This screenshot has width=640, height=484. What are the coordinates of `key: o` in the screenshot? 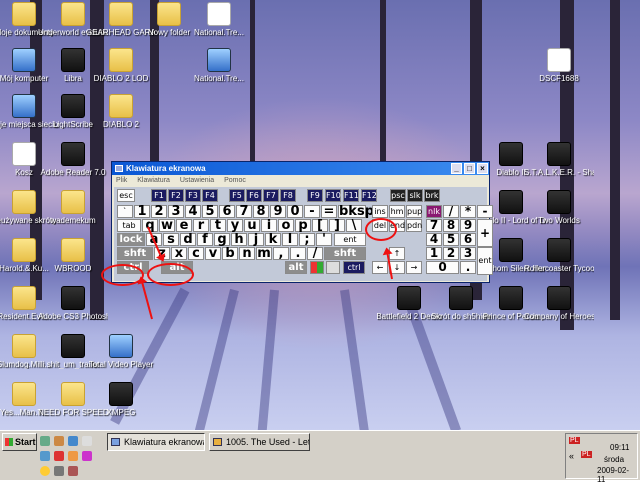 It's located at (286, 225).